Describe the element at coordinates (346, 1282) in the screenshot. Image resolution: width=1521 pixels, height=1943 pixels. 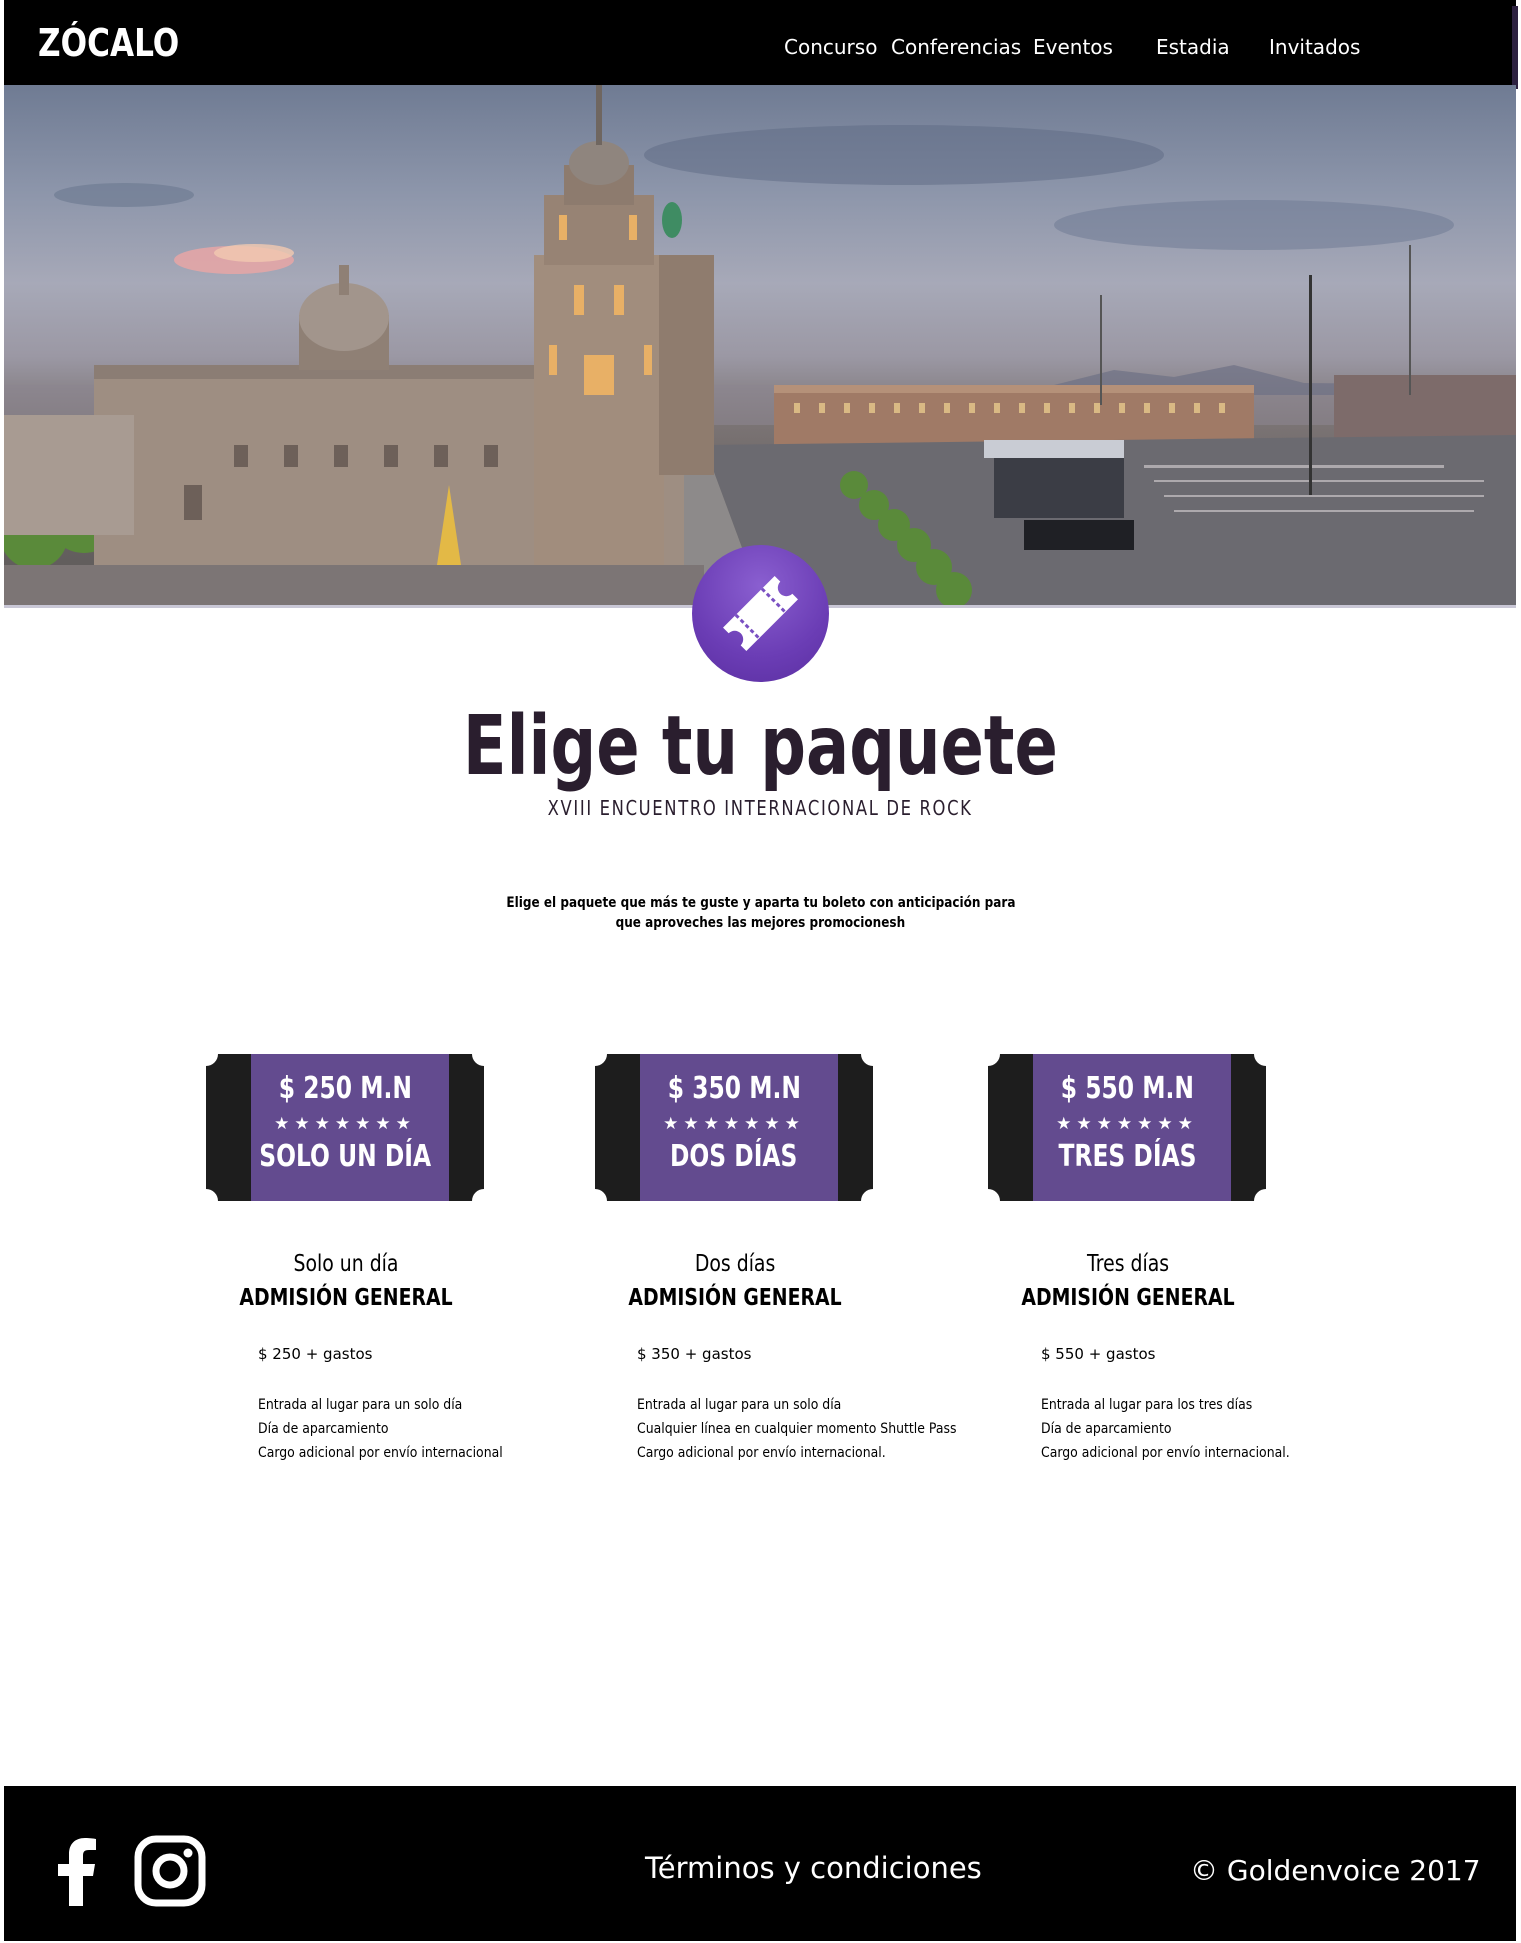
I see `package-heading-one-day: Solo un día ADMISIÓN GENERAL` at that location.